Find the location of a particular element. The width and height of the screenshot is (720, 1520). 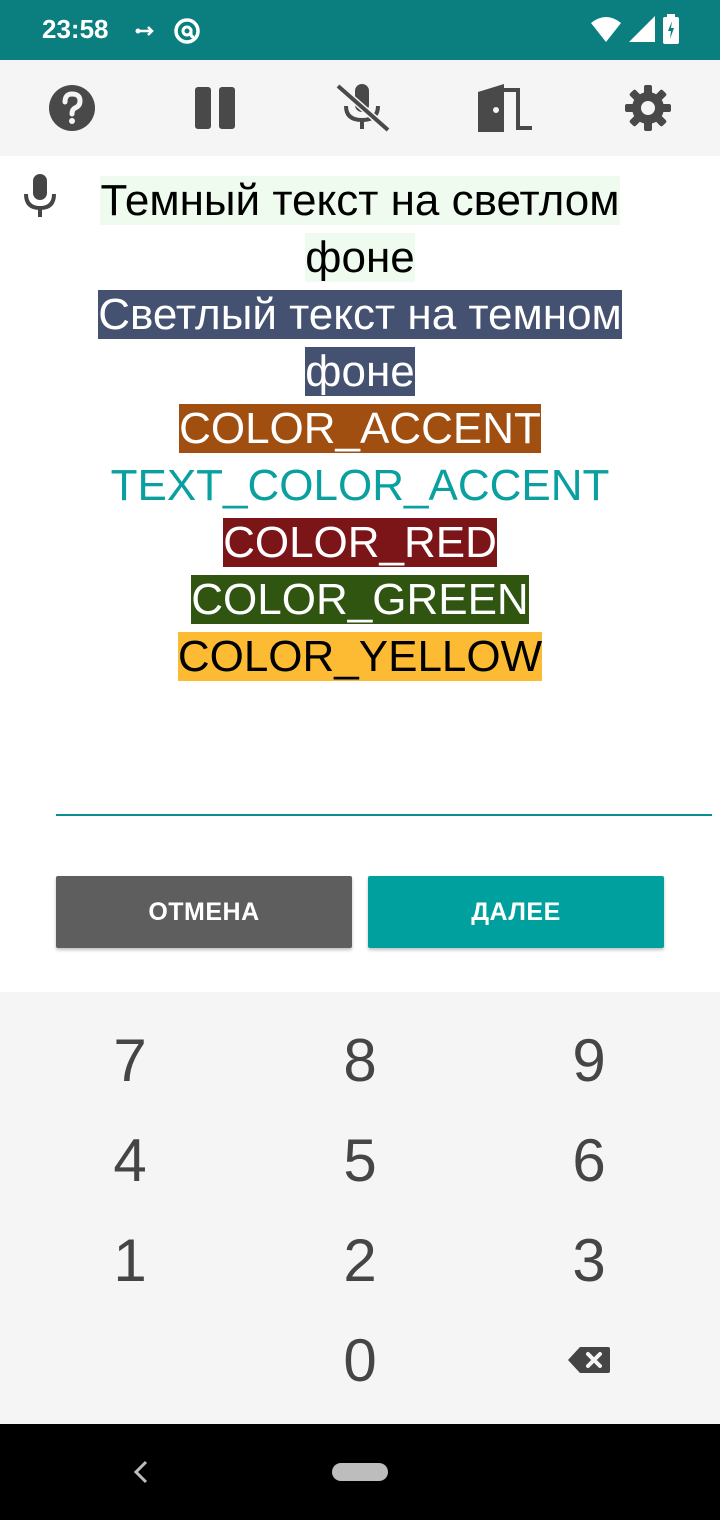

line-text: COLOR_RED is located at coordinates (360, 542).